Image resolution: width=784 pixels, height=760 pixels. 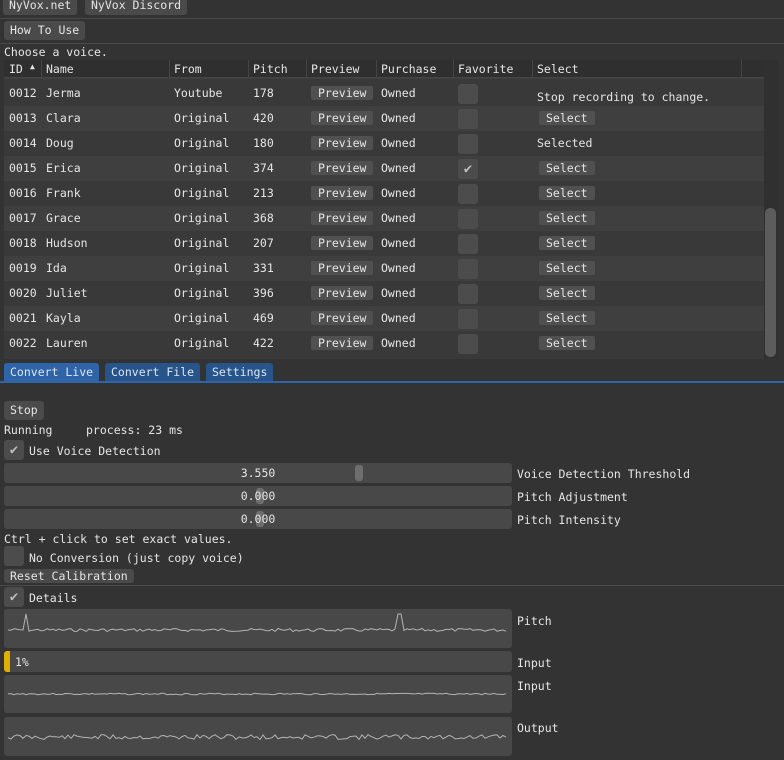 I want to click on slider-label: Pitch Intensity, so click(x=569, y=520).